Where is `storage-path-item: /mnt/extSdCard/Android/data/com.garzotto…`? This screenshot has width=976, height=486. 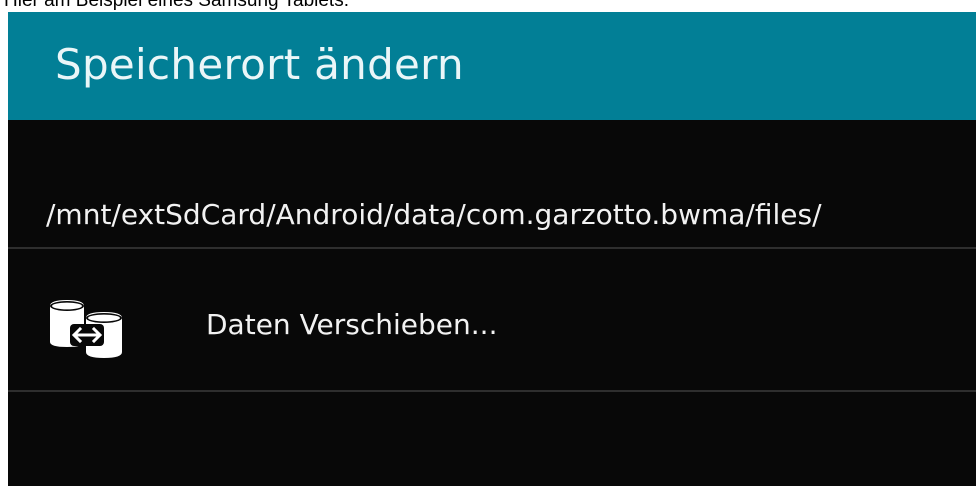
storage-path-item: /mnt/extSdCard/Android/data/com.garzotto… is located at coordinates (492, 217).